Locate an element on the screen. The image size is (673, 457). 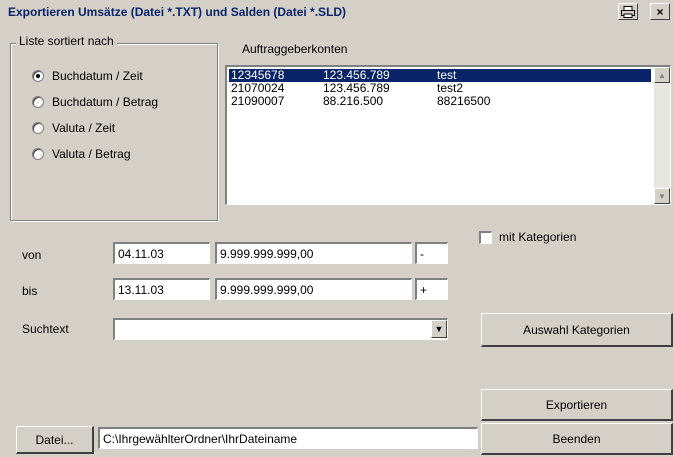
scroll-up-button: ▲ is located at coordinates (662, 75).